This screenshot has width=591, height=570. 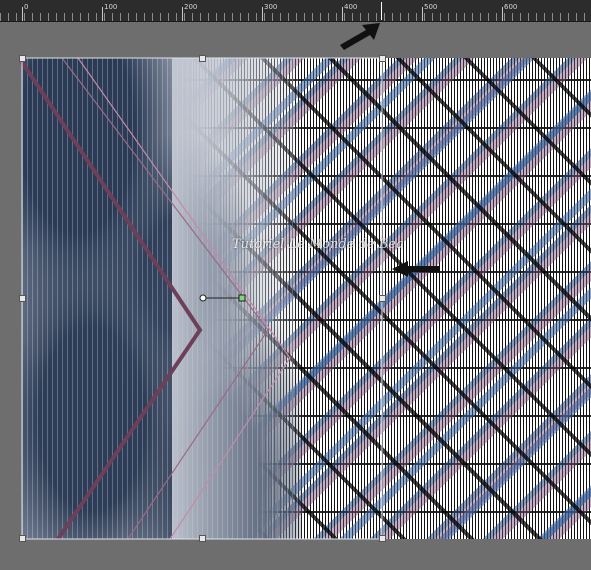 What do you see at coordinates (242, 298) in the screenshot?
I see `rotation-handle` at bounding box center [242, 298].